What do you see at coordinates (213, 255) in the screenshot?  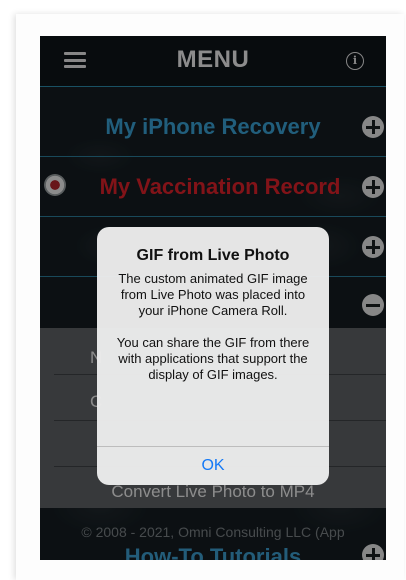 I see `alert-title: GIF from Live Photo` at bounding box center [213, 255].